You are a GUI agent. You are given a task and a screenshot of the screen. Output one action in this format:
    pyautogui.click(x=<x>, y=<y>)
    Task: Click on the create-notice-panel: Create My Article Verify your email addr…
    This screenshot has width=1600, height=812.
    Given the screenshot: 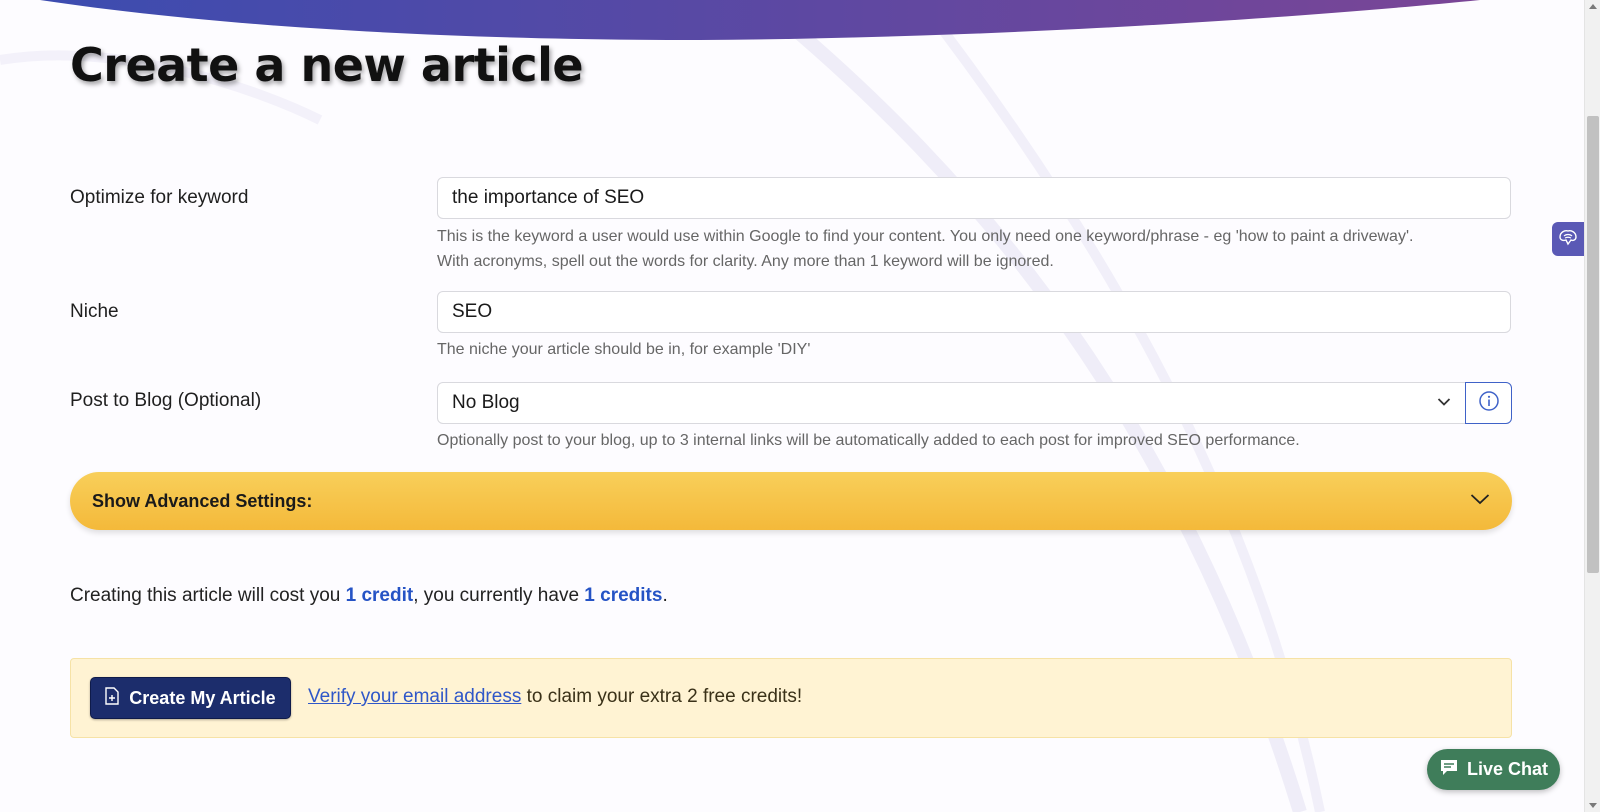 What is the action you would take?
    pyautogui.click(x=791, y=698)
    